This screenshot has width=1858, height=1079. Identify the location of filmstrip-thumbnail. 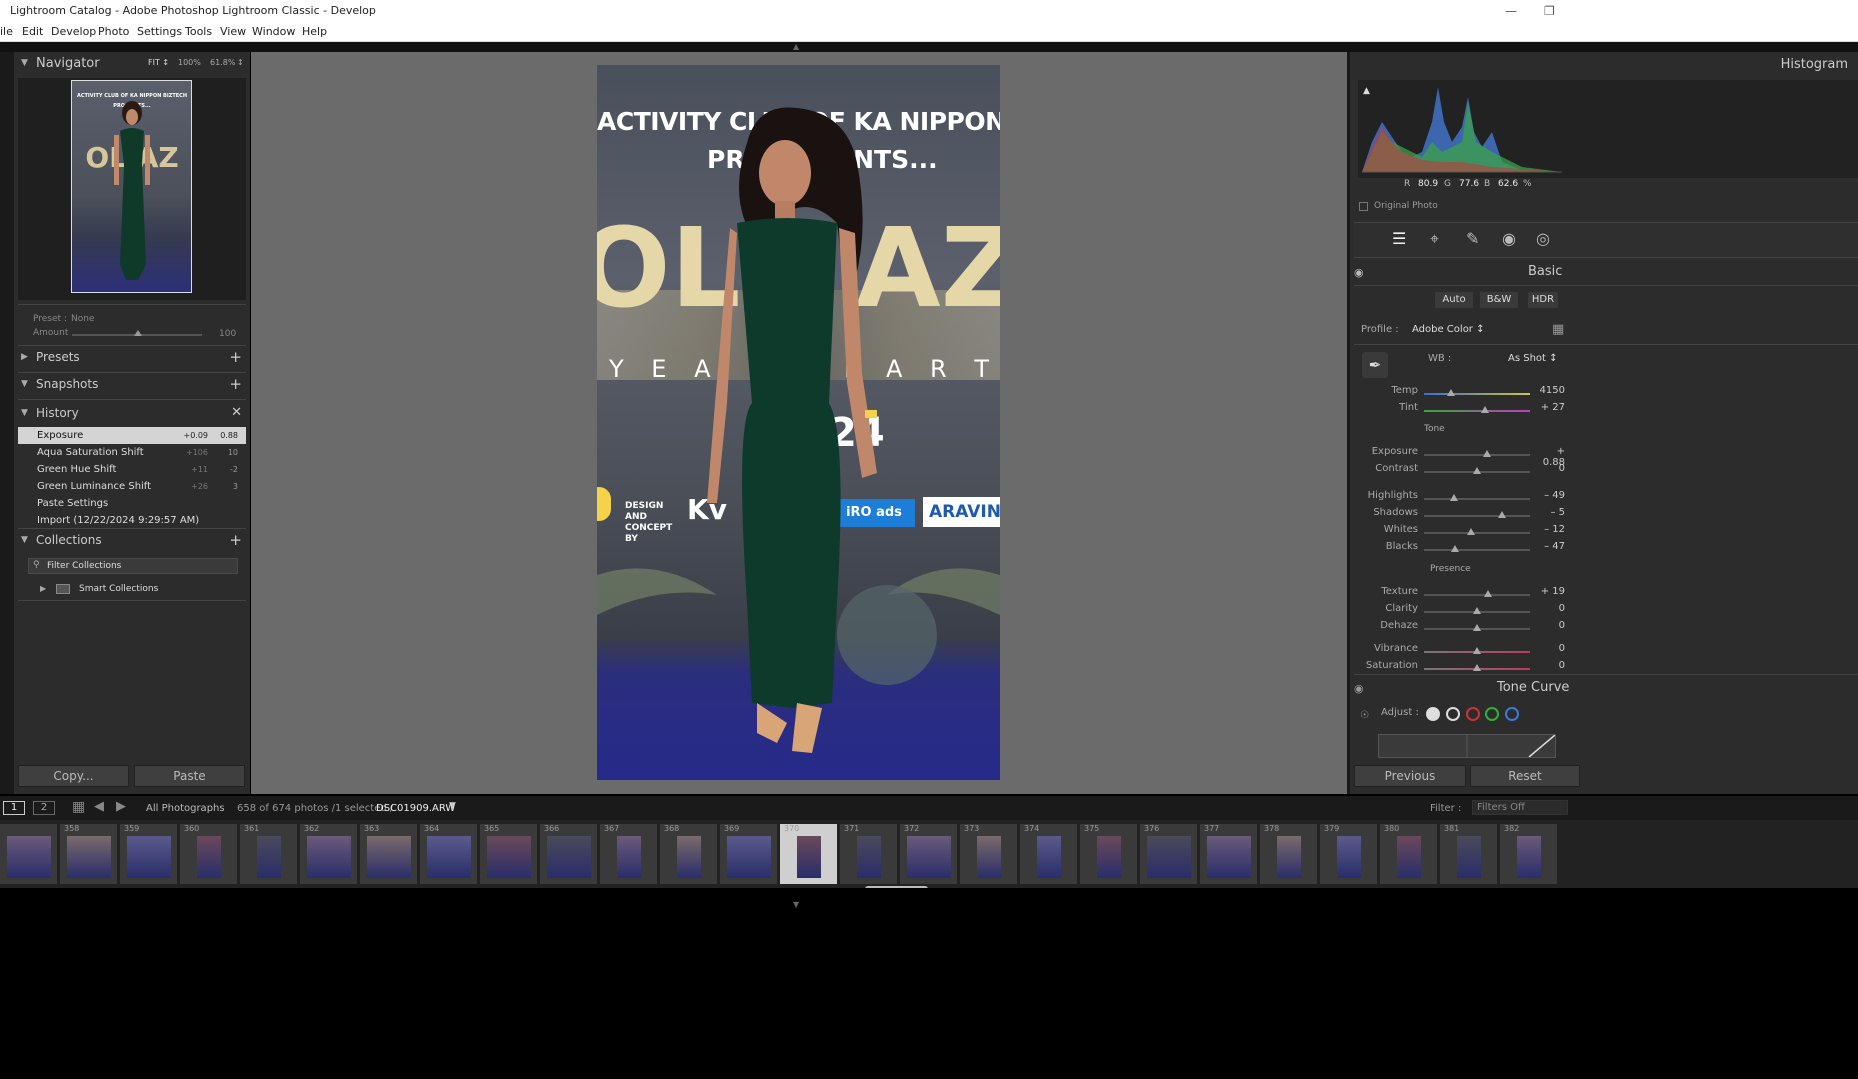
(29, 854).